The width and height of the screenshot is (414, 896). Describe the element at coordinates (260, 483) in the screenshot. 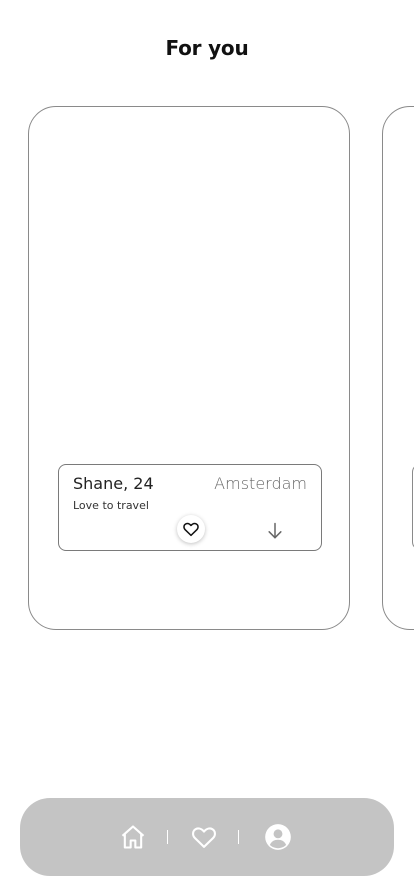

I see `profile-city: Amsterdam` at that location.